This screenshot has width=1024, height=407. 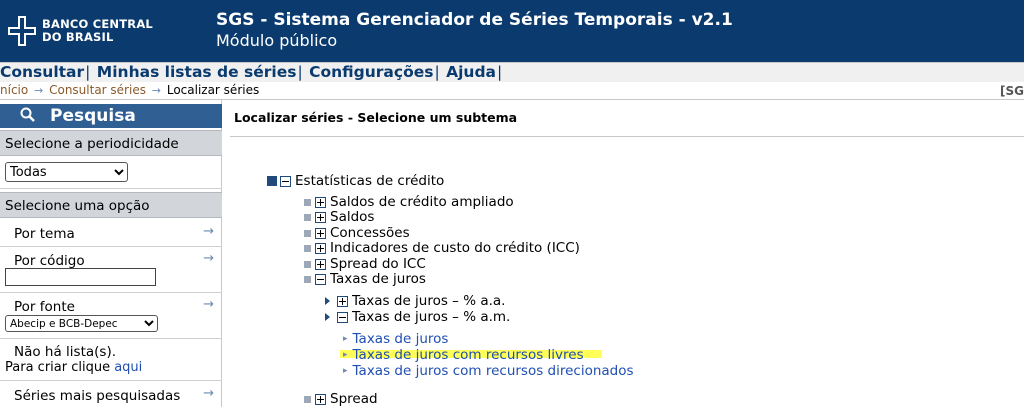 I want to click on breadcrumb-inicio: nício, so click(x=14, y=90).